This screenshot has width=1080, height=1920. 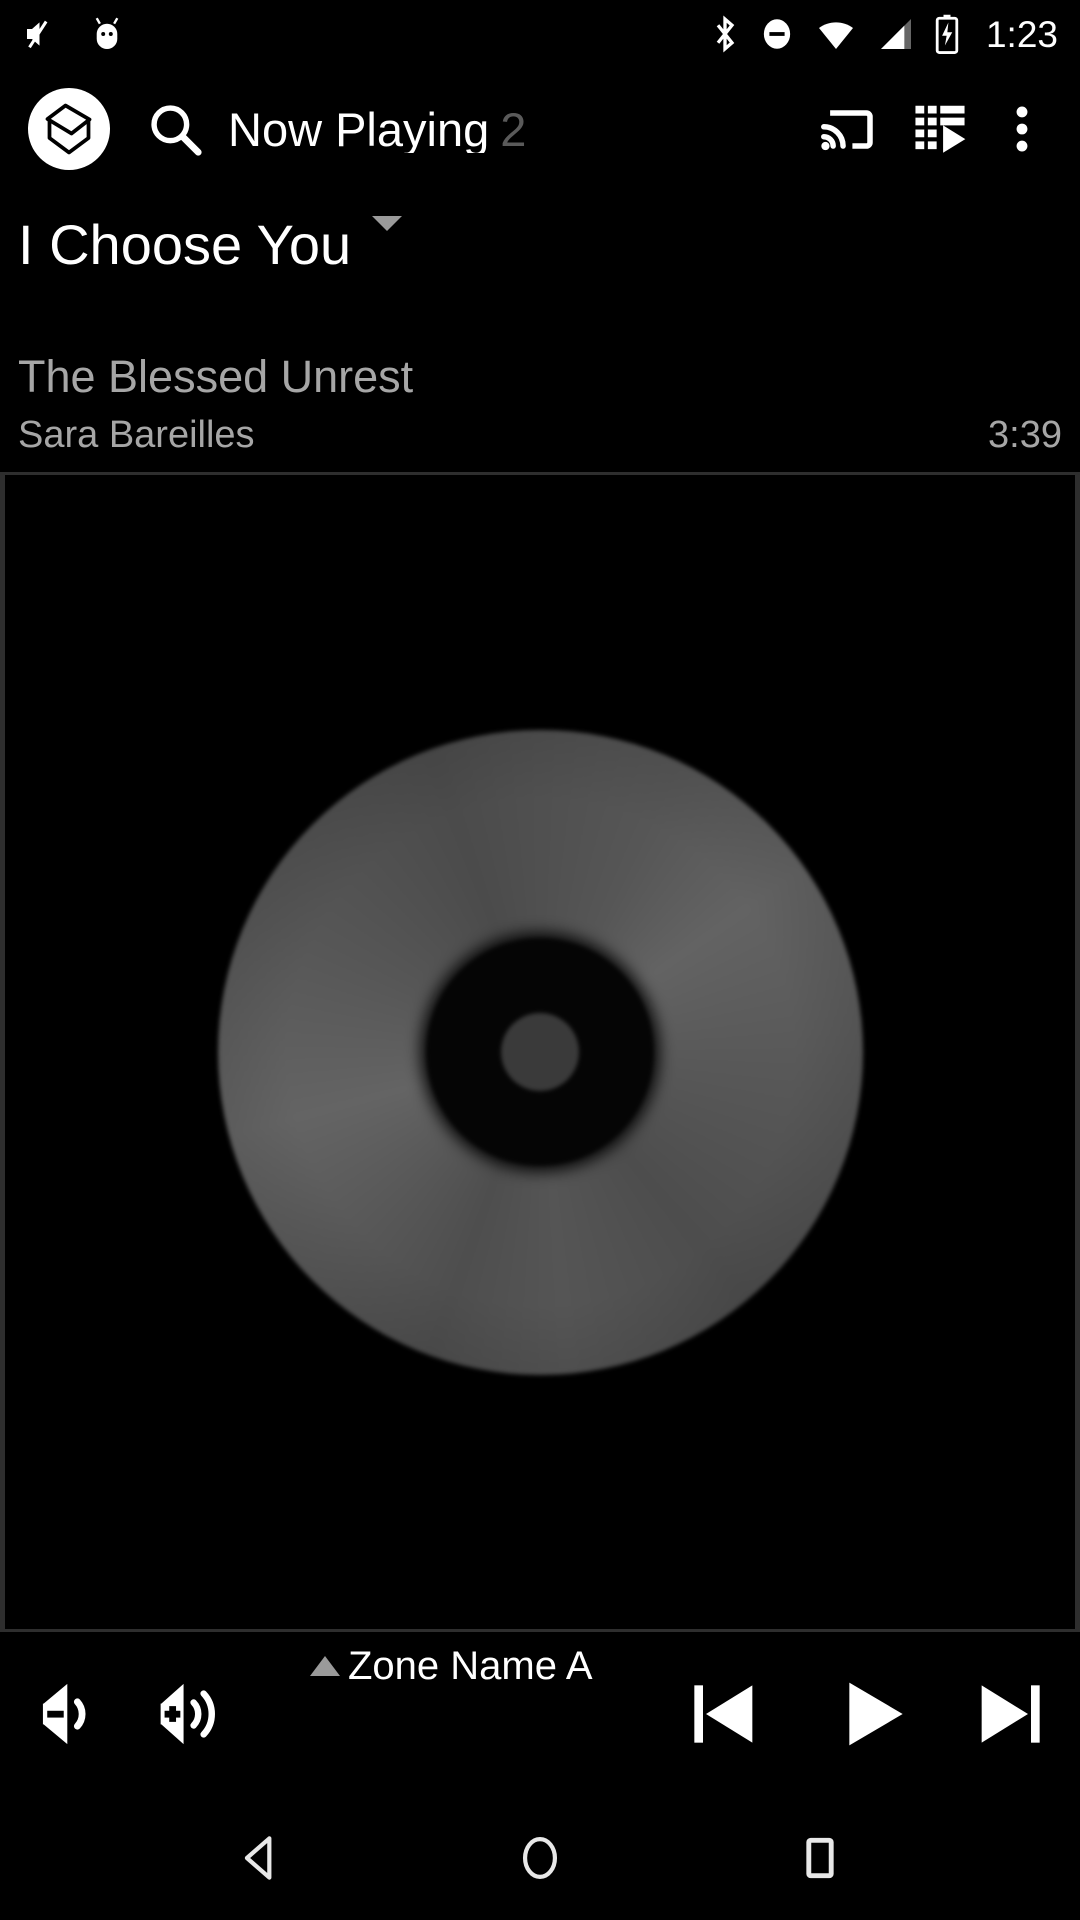 I want to click on android-head-icon, so click(x=107, y=33).